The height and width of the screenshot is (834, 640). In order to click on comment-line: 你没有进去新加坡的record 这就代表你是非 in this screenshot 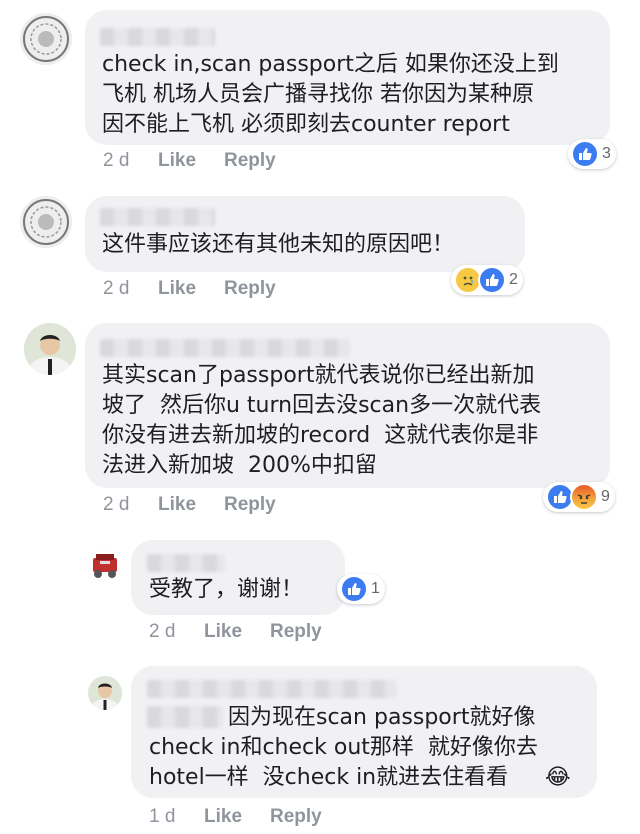, I will do `click(320, 435)`.